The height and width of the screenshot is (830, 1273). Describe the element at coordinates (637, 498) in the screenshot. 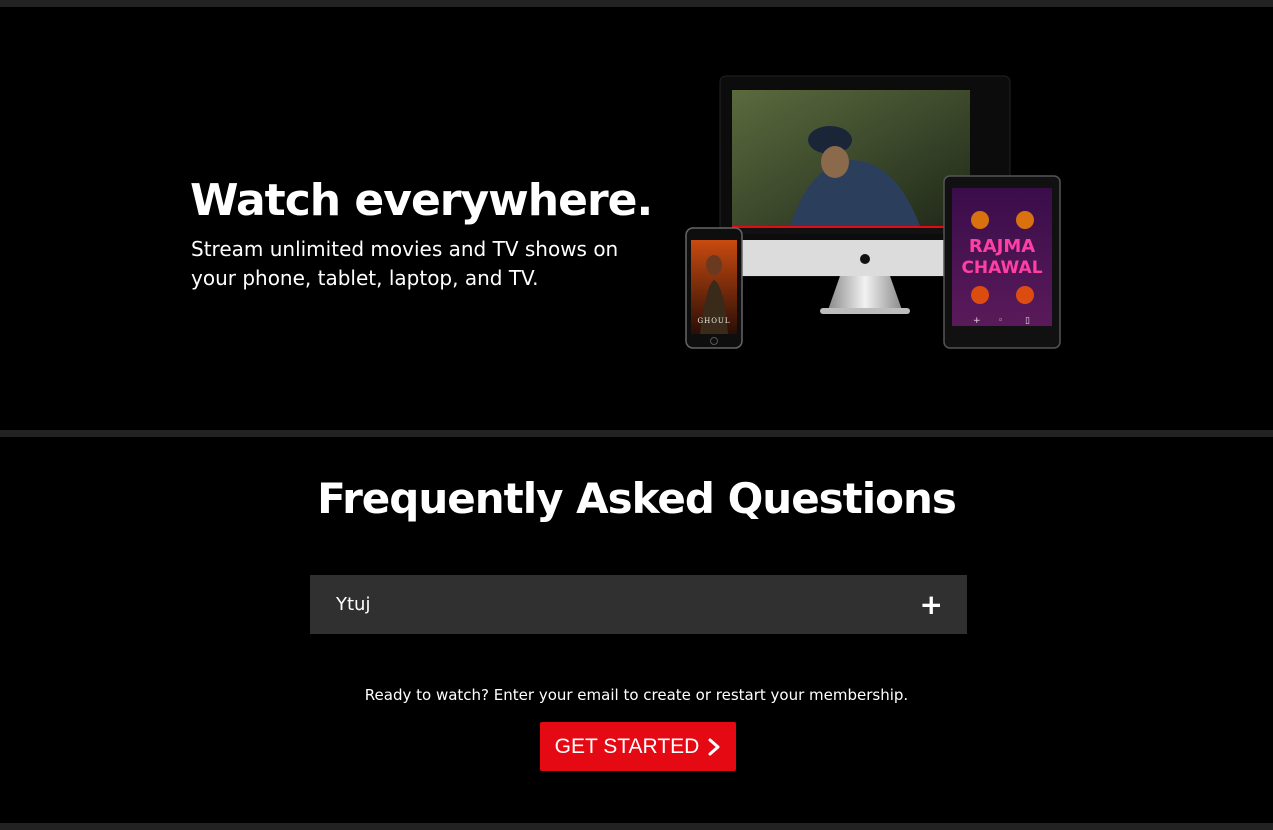

I see `faq-title: Frequently Asked Questions` at that location.